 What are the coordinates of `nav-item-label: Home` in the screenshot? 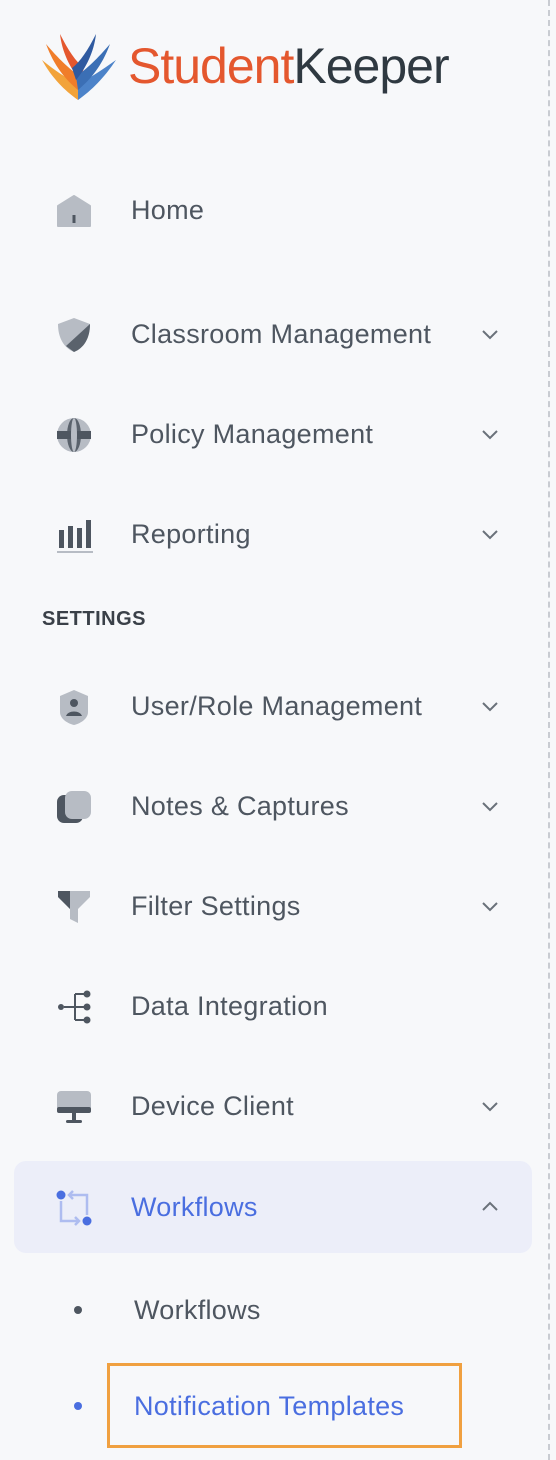 It's located at (168, 209).